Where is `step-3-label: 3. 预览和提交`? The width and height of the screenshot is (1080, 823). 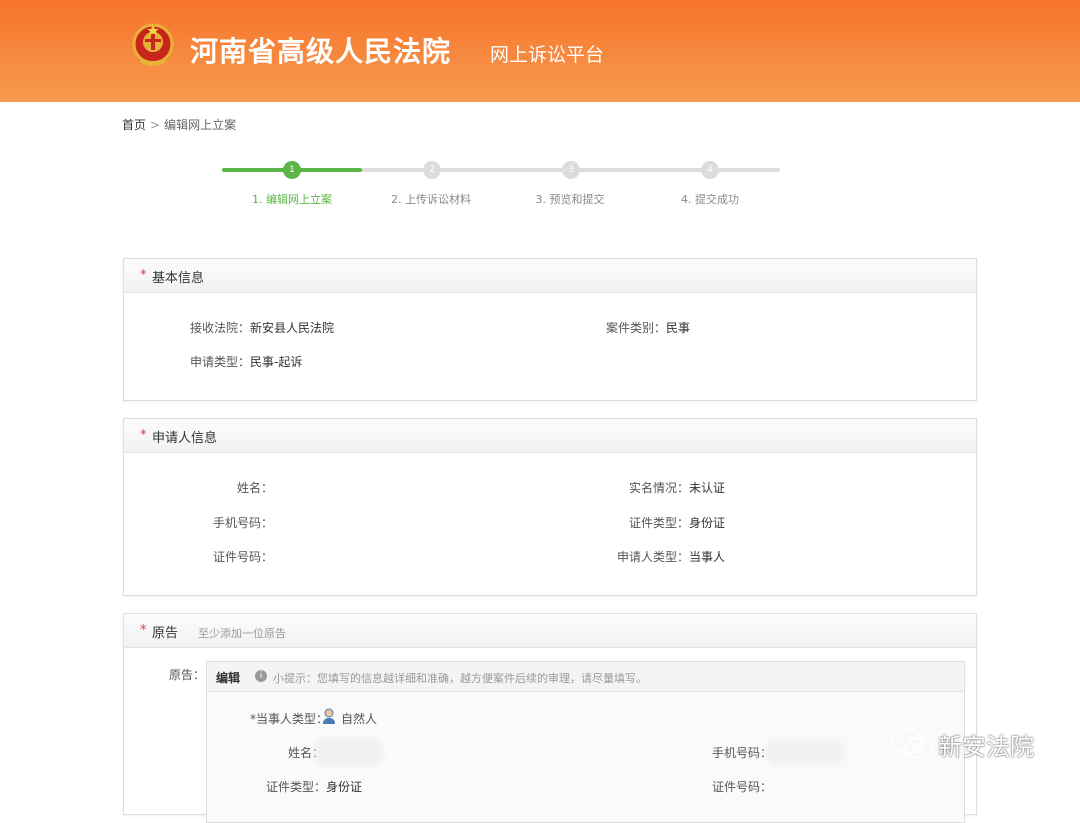
step-3-label: 3. 预览和提交 is located at coordinates (570, 199).